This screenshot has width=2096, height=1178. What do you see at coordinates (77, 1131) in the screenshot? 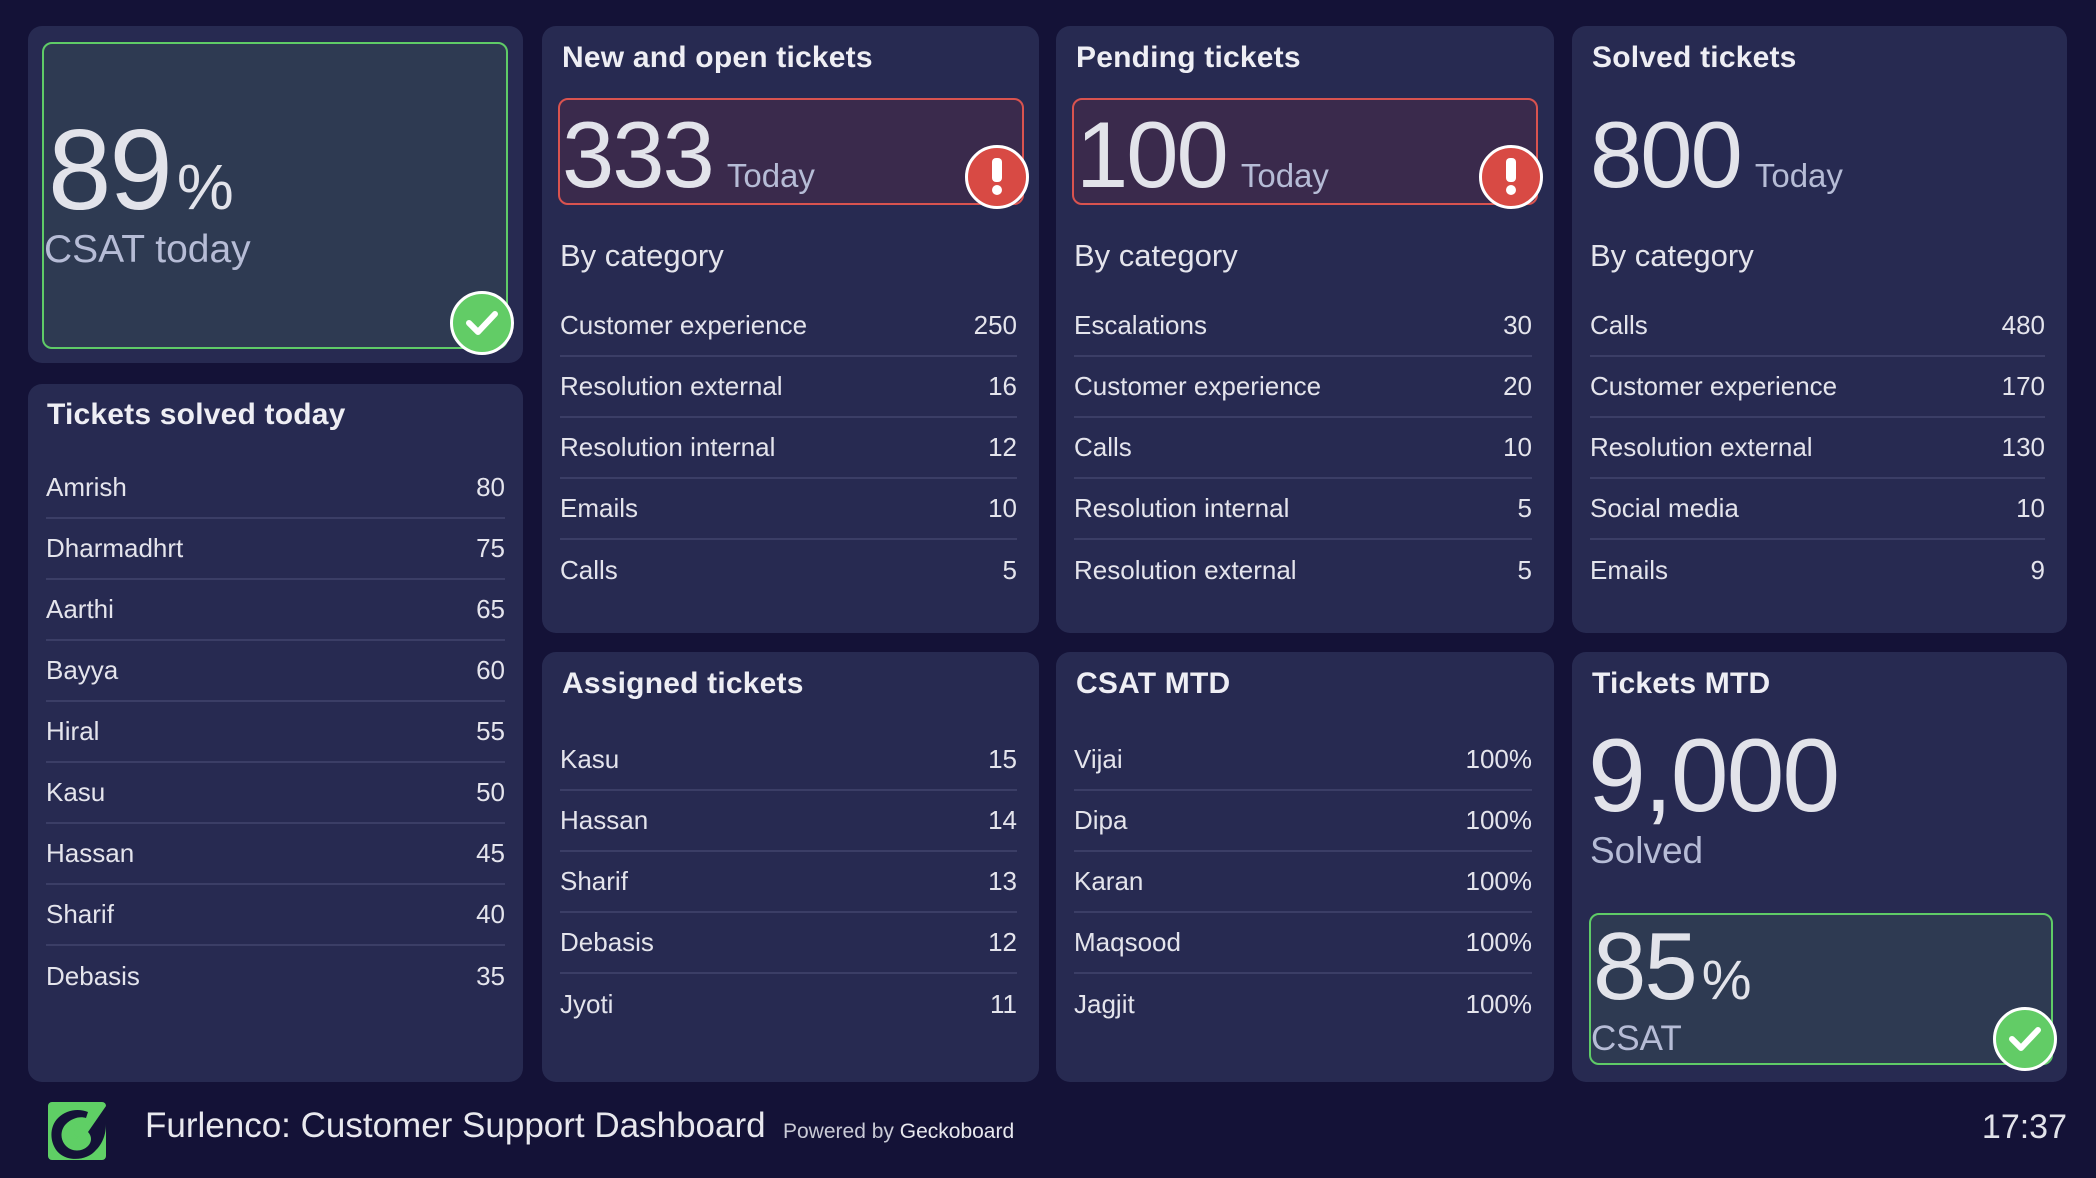
I see `furlenco-logo-icon` at bounding box center [77, 1131].